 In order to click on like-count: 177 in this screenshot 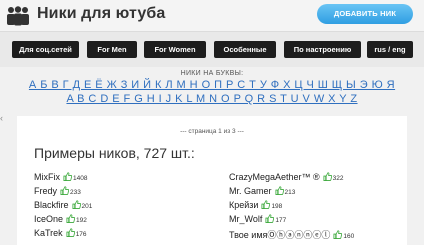, I will do `click(281, 220)`.